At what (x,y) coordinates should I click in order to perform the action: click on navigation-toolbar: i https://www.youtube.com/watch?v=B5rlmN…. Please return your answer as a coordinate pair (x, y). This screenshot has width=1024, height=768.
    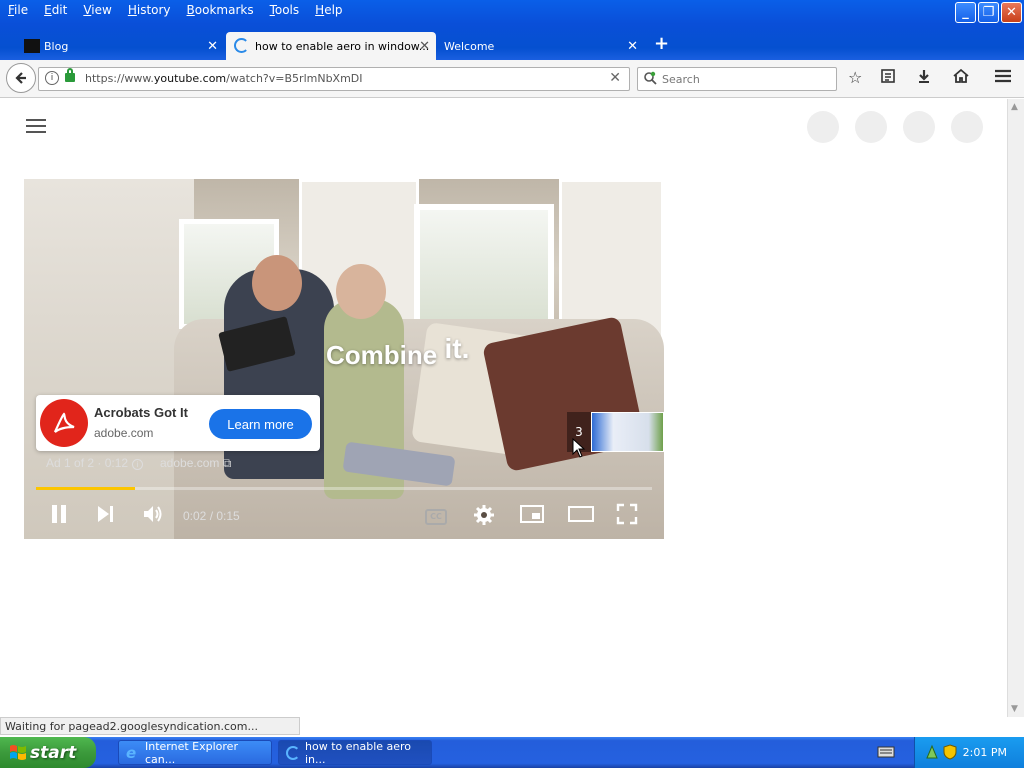
    Looking at the image, I should click on (512, 79).